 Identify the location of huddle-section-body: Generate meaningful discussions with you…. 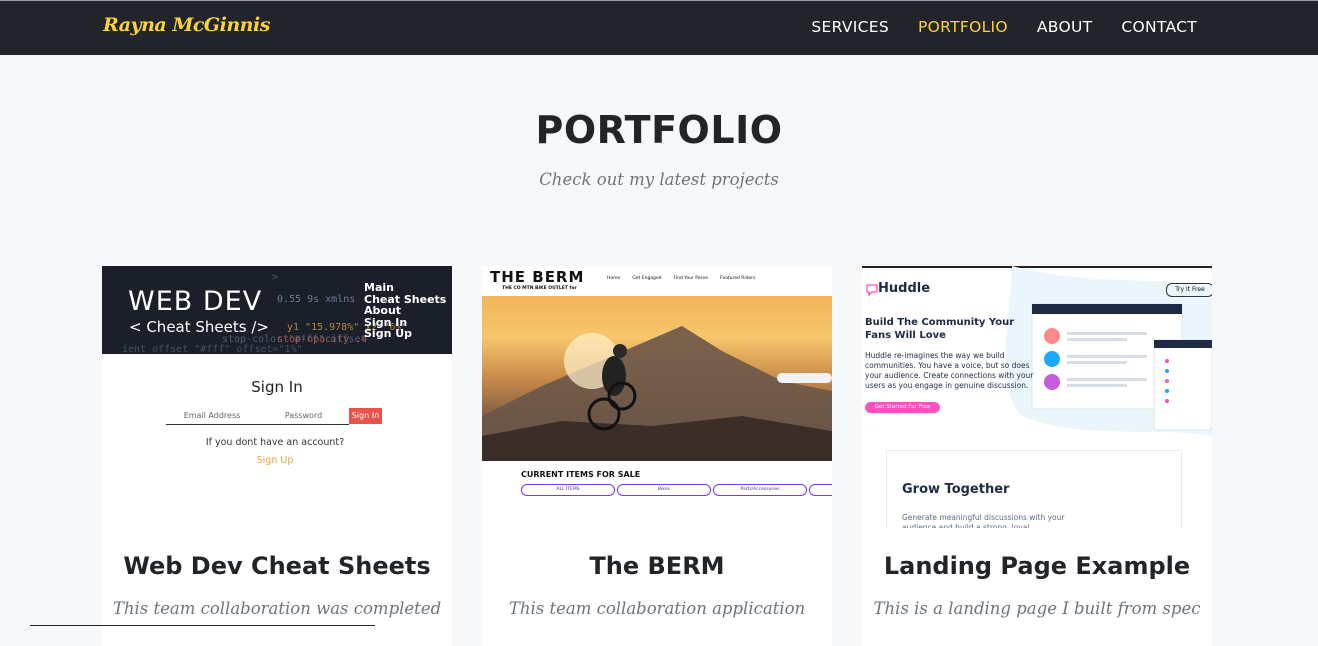
(983, 520).